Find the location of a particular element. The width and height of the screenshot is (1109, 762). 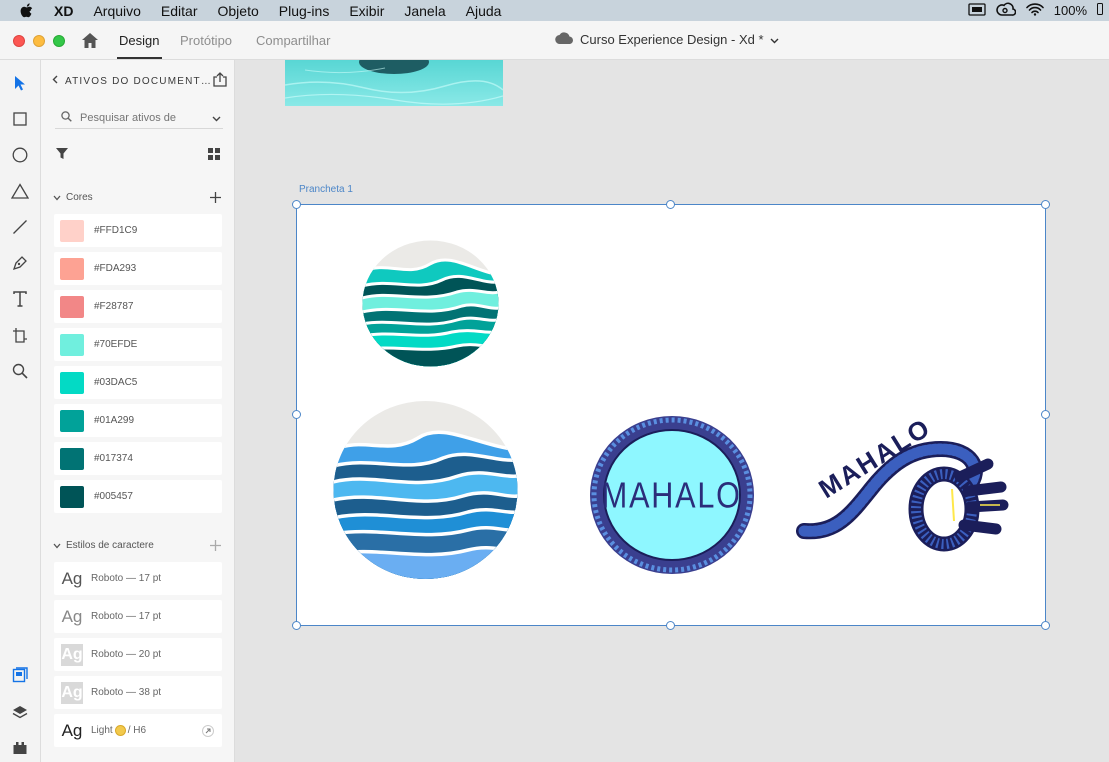

document-title: Curso Experience Design - Xd * is located at coordinates (672, 39).